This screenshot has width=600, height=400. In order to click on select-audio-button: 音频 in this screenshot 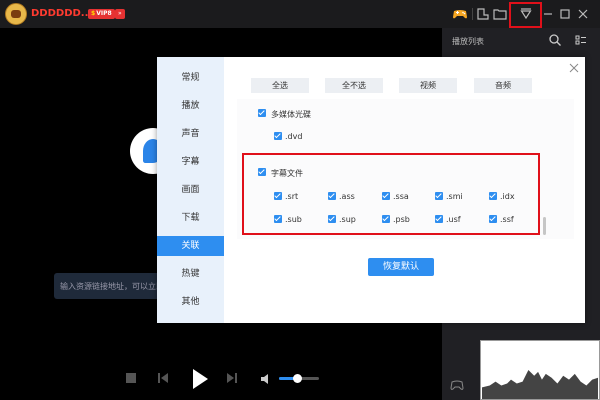, I will do `click(503, 85)`.